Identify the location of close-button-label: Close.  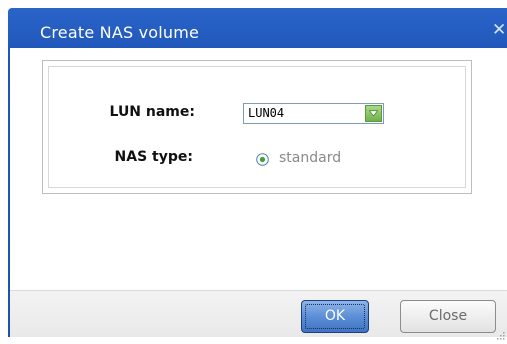
(448, 316).